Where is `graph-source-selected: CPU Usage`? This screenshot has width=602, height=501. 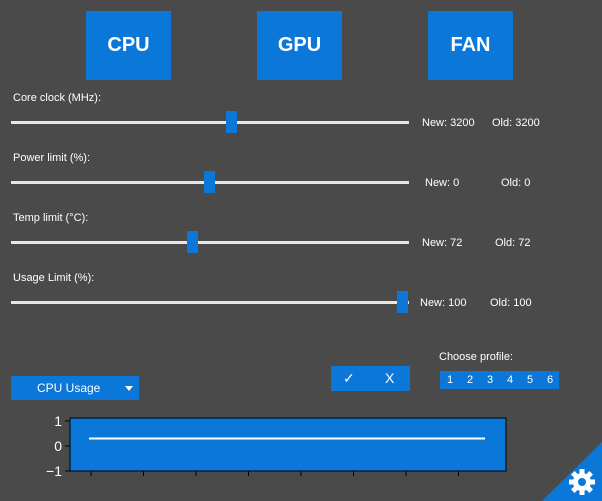
graph-source-selected: CPU Usage is located at coordinates (69, 388).